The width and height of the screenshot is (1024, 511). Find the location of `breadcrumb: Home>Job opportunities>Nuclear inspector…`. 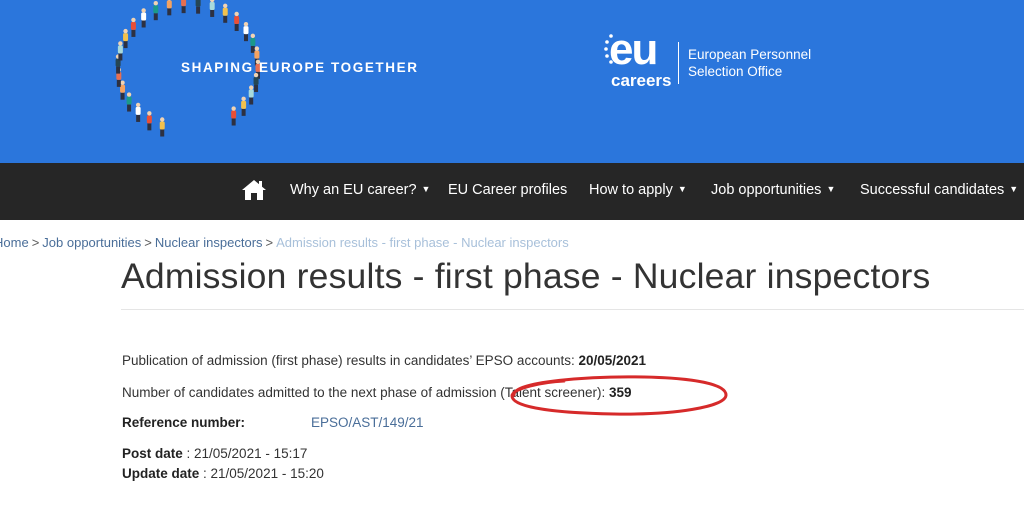

breadcrumb: Home>Job opportunities>Nuclear inspector… is located at coordinates (284, 242).